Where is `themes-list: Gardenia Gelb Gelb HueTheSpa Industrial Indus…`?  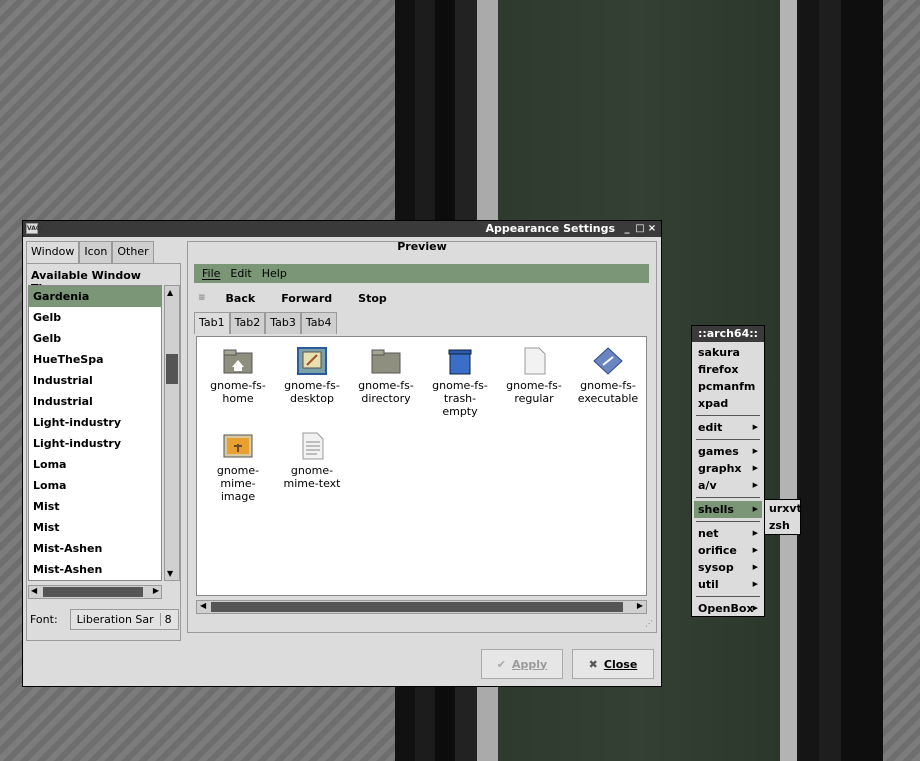 themes-list: Gardenia Gelb Gelb HueTheSpa Industrial Indus… is located at coordinates (95, 433).